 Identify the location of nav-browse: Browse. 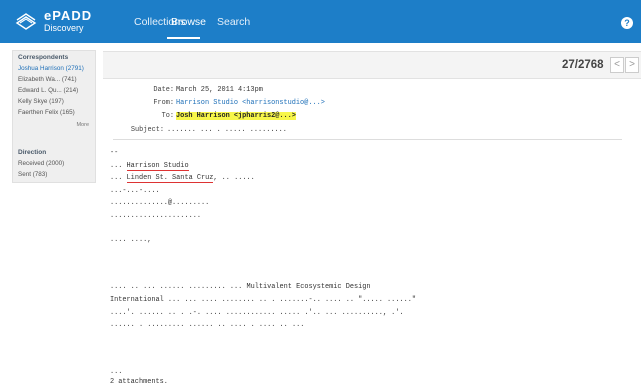
(188, 22).